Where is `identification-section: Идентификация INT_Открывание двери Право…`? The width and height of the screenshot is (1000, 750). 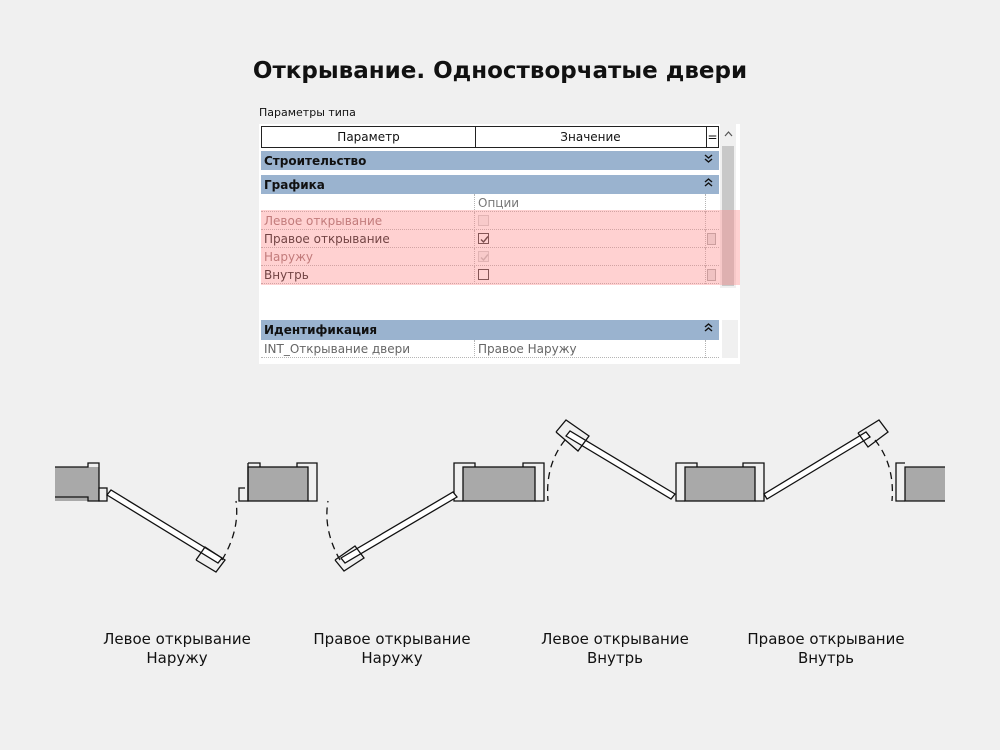
identification-section: Идентификация INT_Открывание двери Право… is located at coordinates (499, 339).